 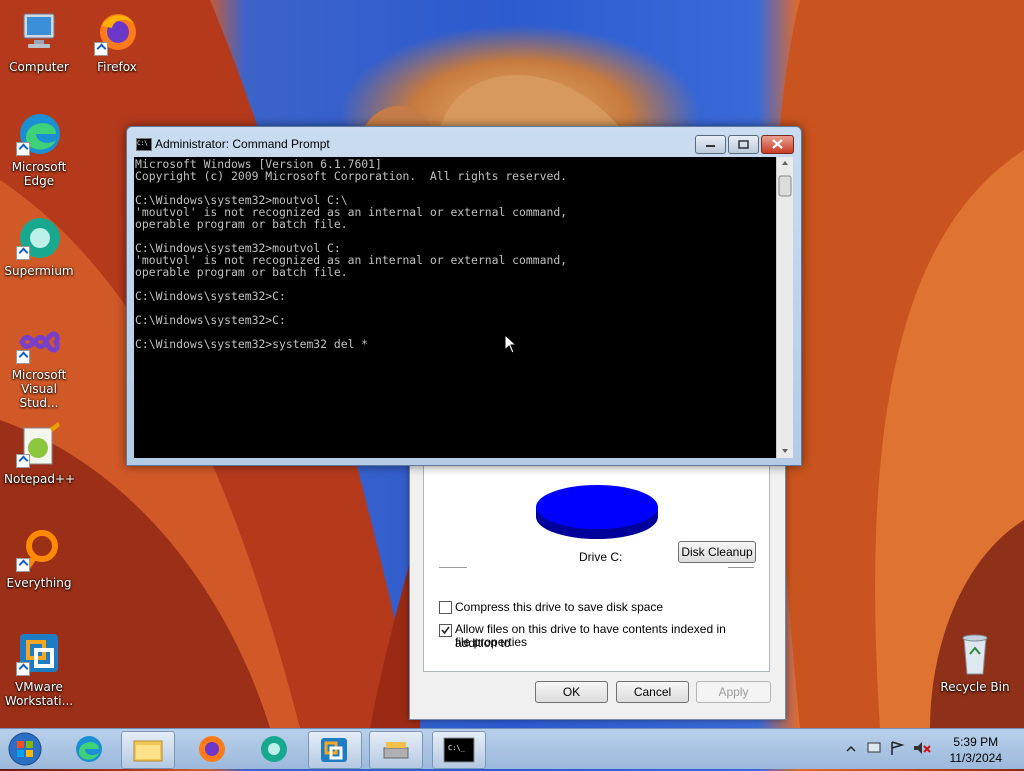 I want to click on system-tray, so click(x=889, y=749).